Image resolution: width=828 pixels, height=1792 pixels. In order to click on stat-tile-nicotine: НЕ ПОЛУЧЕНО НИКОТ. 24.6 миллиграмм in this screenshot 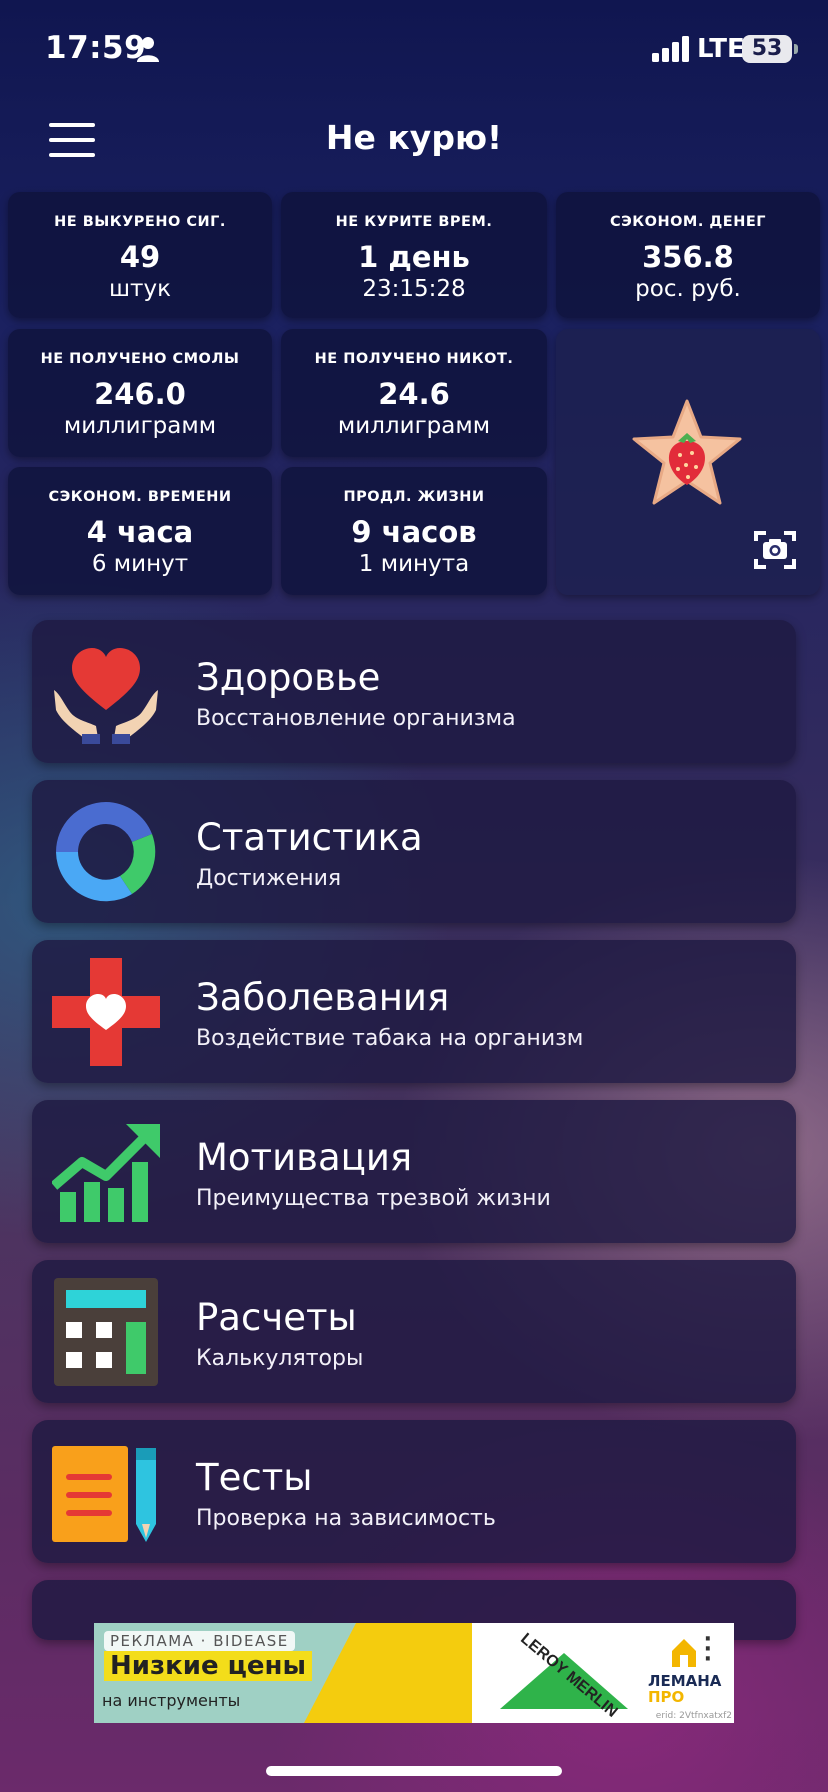, I will do `click(414, 393)`.